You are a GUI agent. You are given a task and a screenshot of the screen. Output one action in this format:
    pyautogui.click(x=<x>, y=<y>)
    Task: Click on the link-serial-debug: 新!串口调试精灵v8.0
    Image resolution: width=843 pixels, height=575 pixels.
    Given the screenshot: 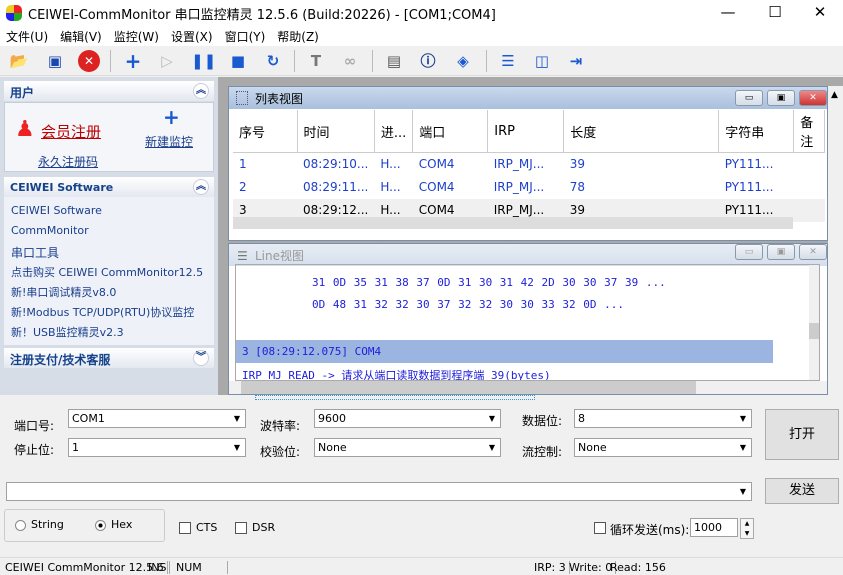 What is the action you would take?
    pyautogui.click(x=63, y=292)
    